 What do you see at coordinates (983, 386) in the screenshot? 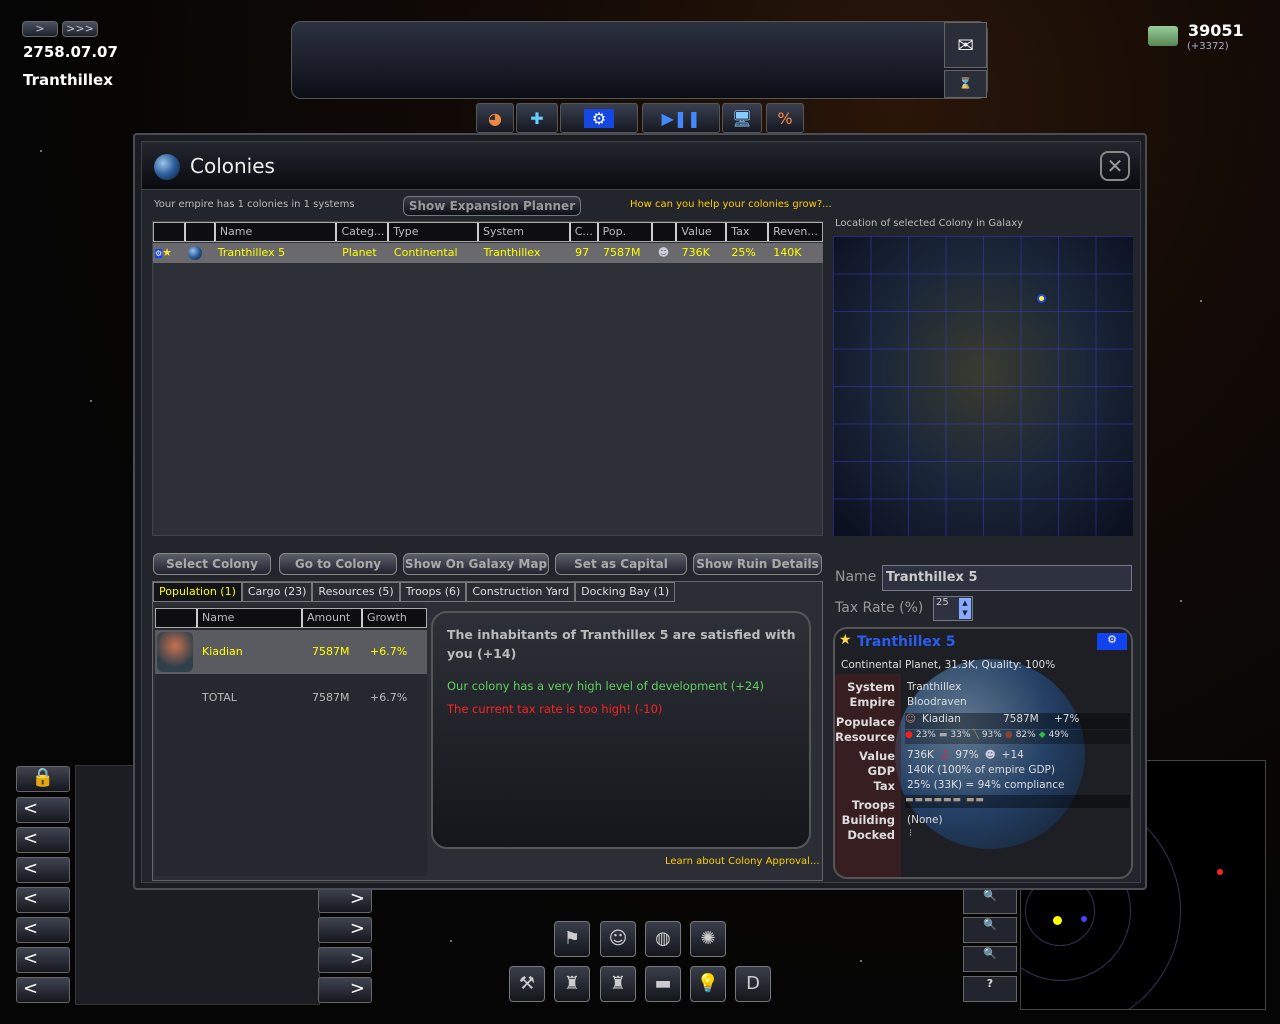
I see `galaxy-location-map` at bounding box center [983, 386].